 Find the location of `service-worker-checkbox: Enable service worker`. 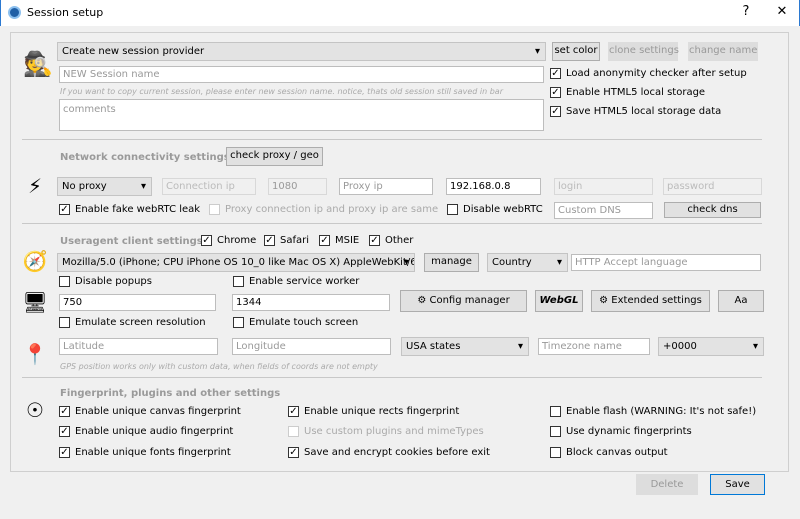

service-worker-checkbox: Enable service worker is located at coordinates (296, 281).